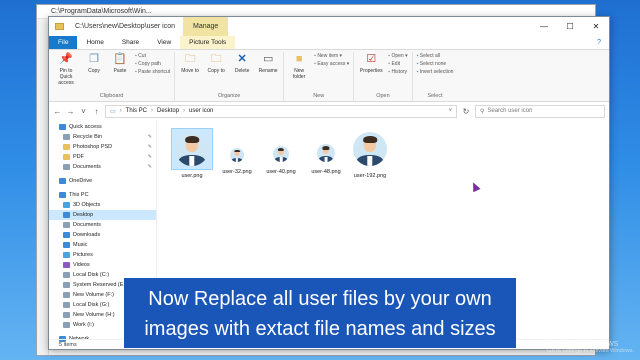 The width and height of the screenshot is (640, 360). What do you see at coordinates (201, 111) in the screenshot?
I see `breadcrumb-user-icon: user icon` at bounding box center [201, 111].